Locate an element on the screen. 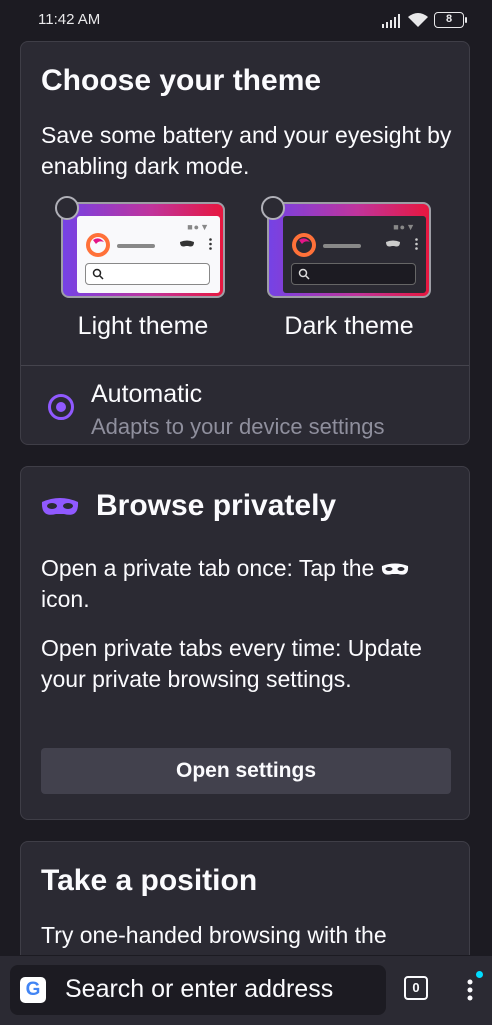 This screenshot has height=1025, width=492. dark-theme-preview: ■●▼ is located at coordinates (349, 250).